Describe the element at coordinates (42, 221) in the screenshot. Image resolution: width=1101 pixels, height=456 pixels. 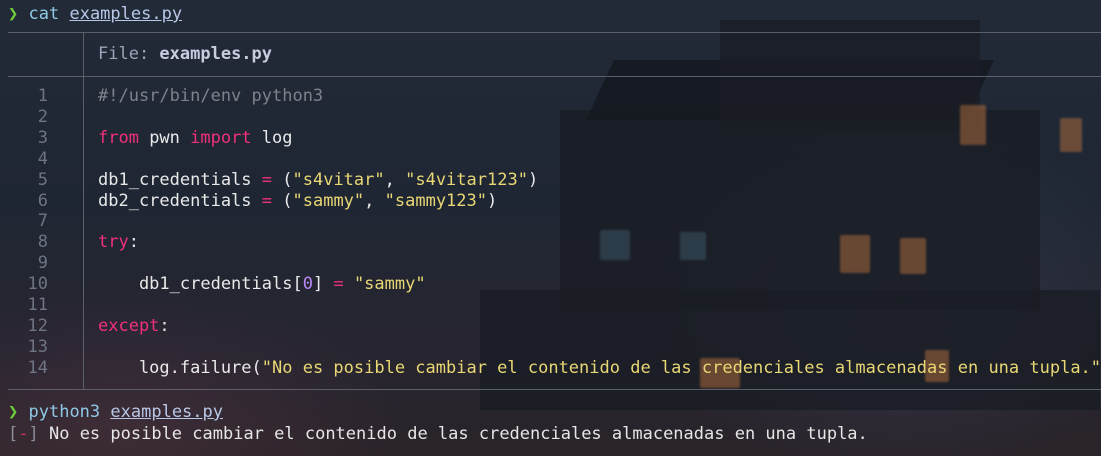
I see `line-number: 7` at that location.